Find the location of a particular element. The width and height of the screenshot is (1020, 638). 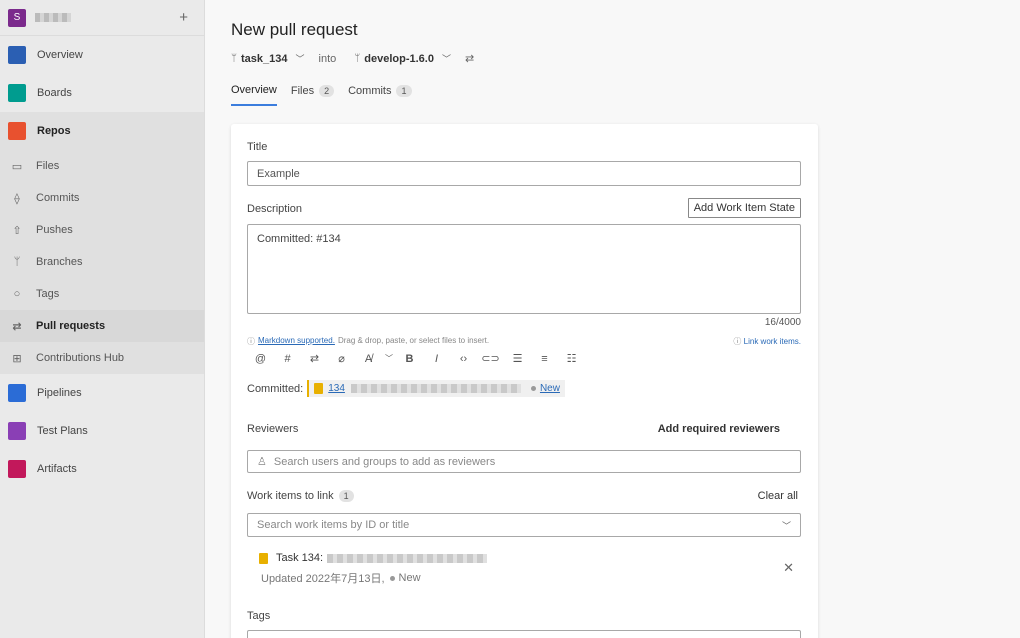

tab-commits: Commits 1 is located at coordinates (380, 95).